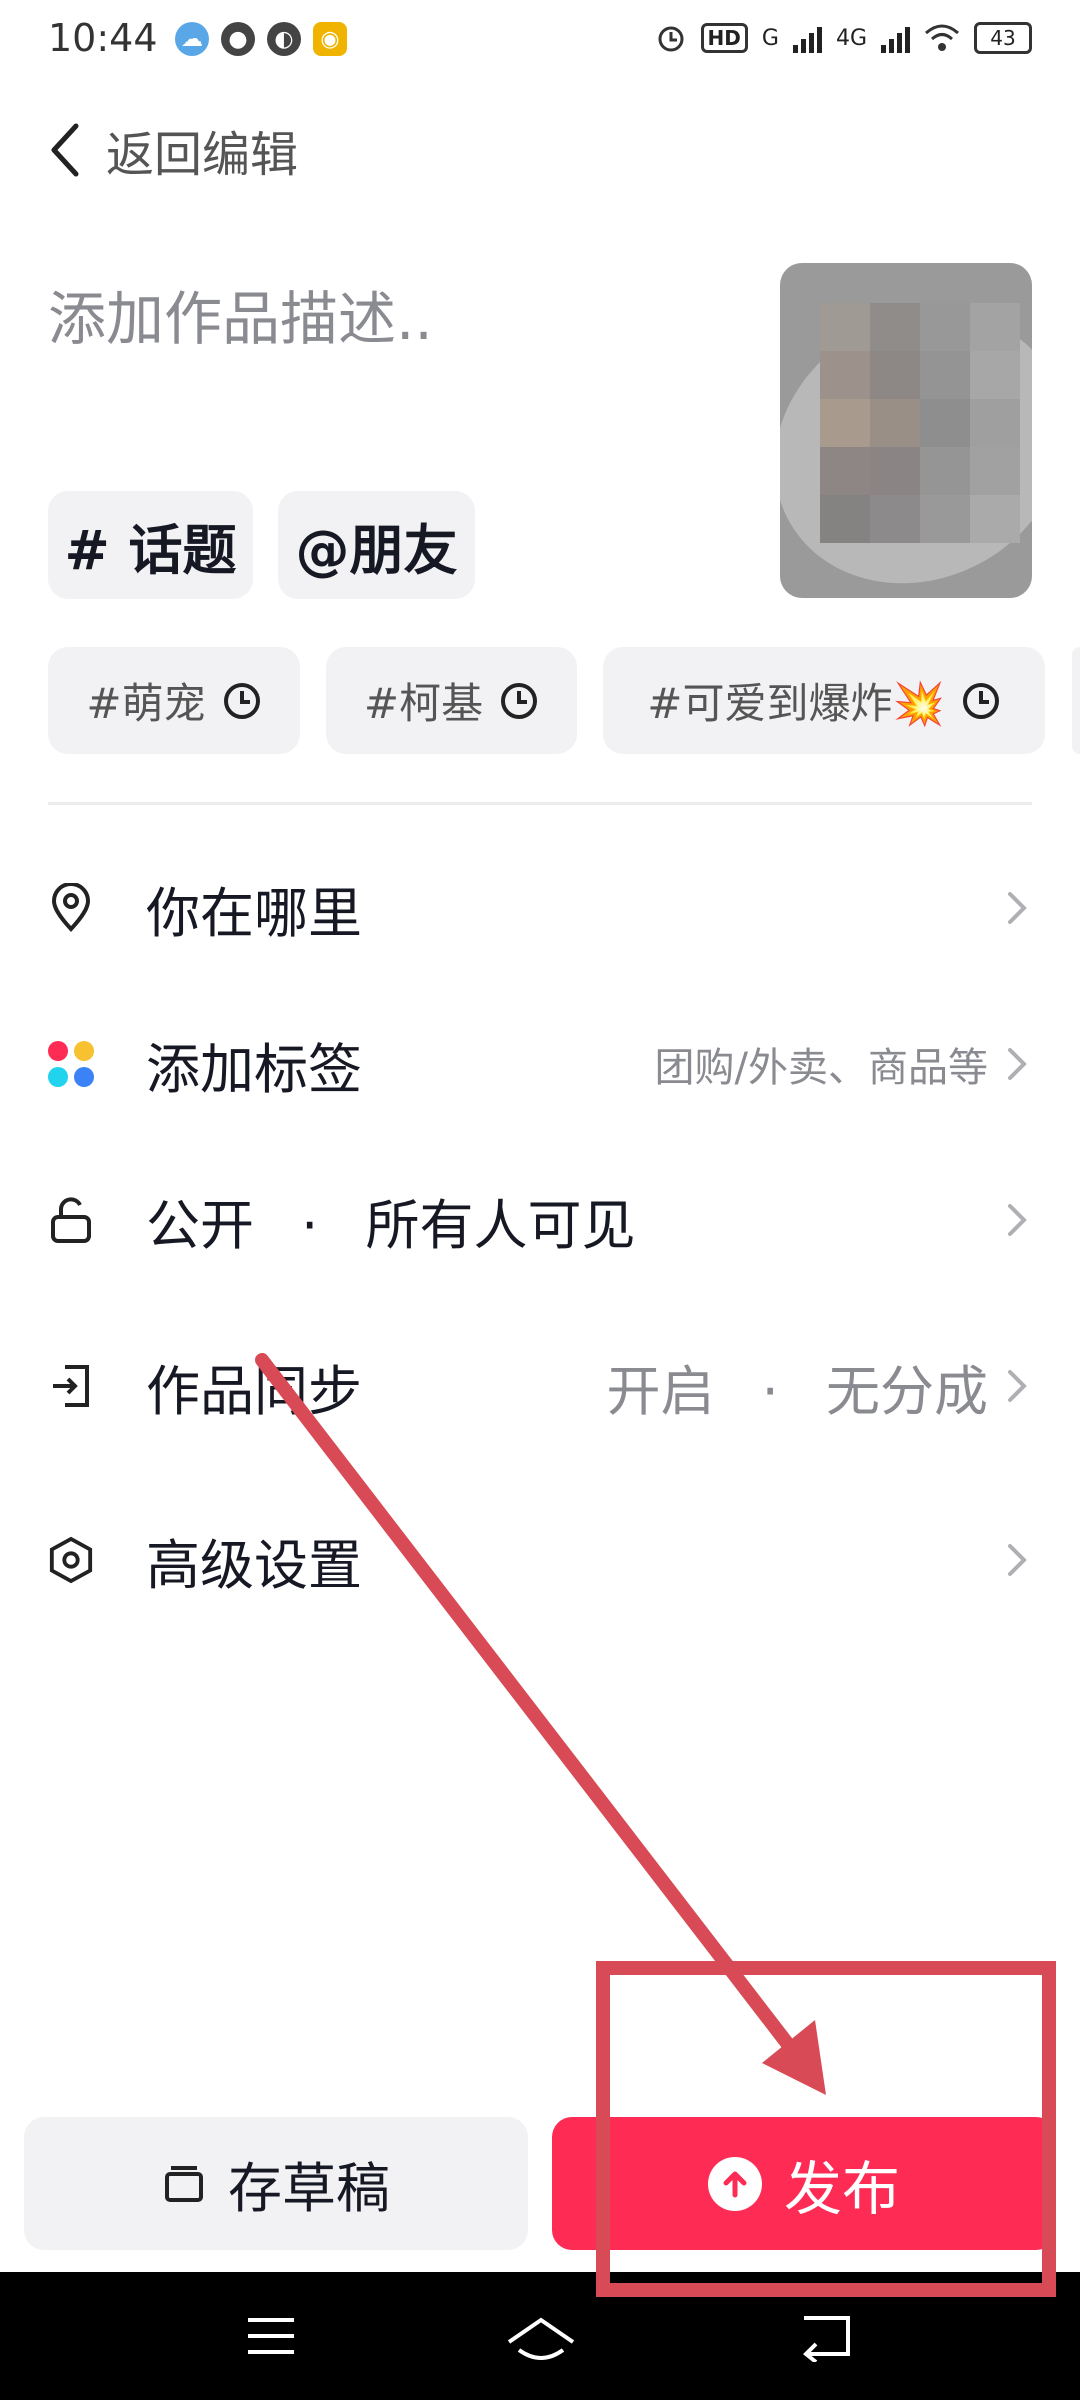 Image resolution: width=1080 pixels, height=2400 pixels. Describe the element at coordinates (851, 38) in the screenshot. I see `network-4g-label: 4G` at that location.